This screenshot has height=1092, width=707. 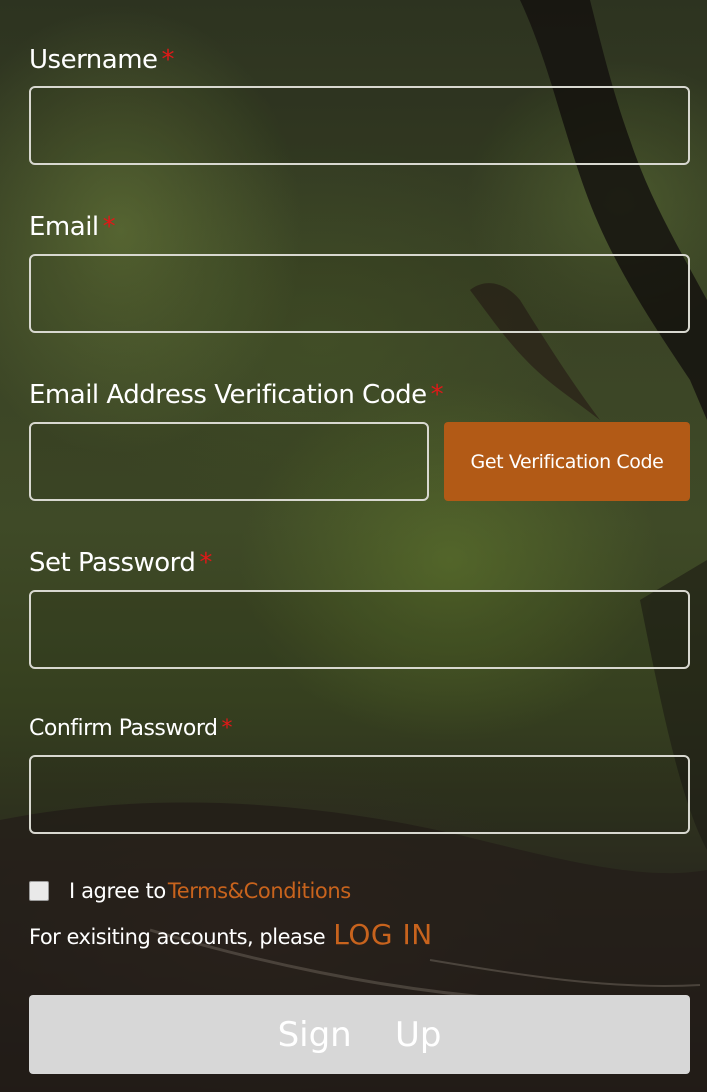 What do you see at coordinates (382, 934) in the screenshot?
I see `login-link: LOG IN` at bounding box center [382, 934].